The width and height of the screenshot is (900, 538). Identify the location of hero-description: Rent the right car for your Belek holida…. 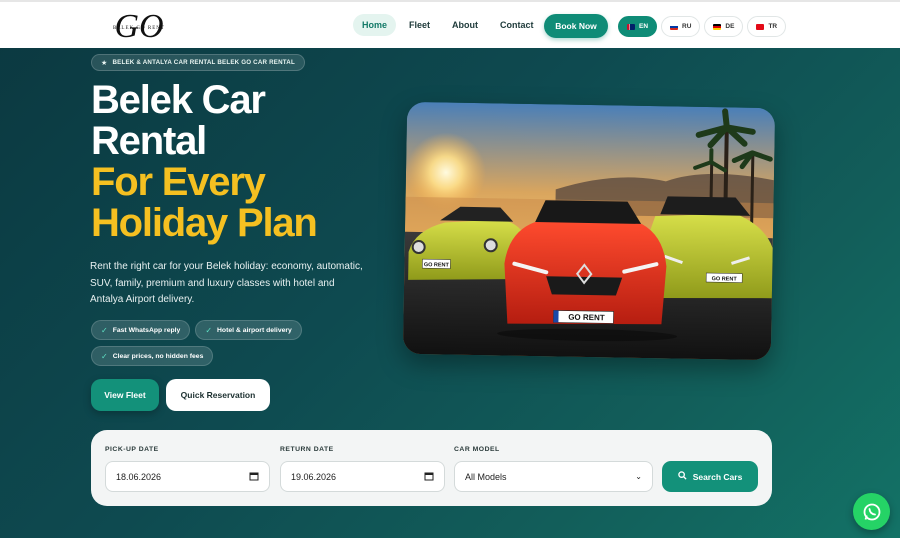
(226, 283).